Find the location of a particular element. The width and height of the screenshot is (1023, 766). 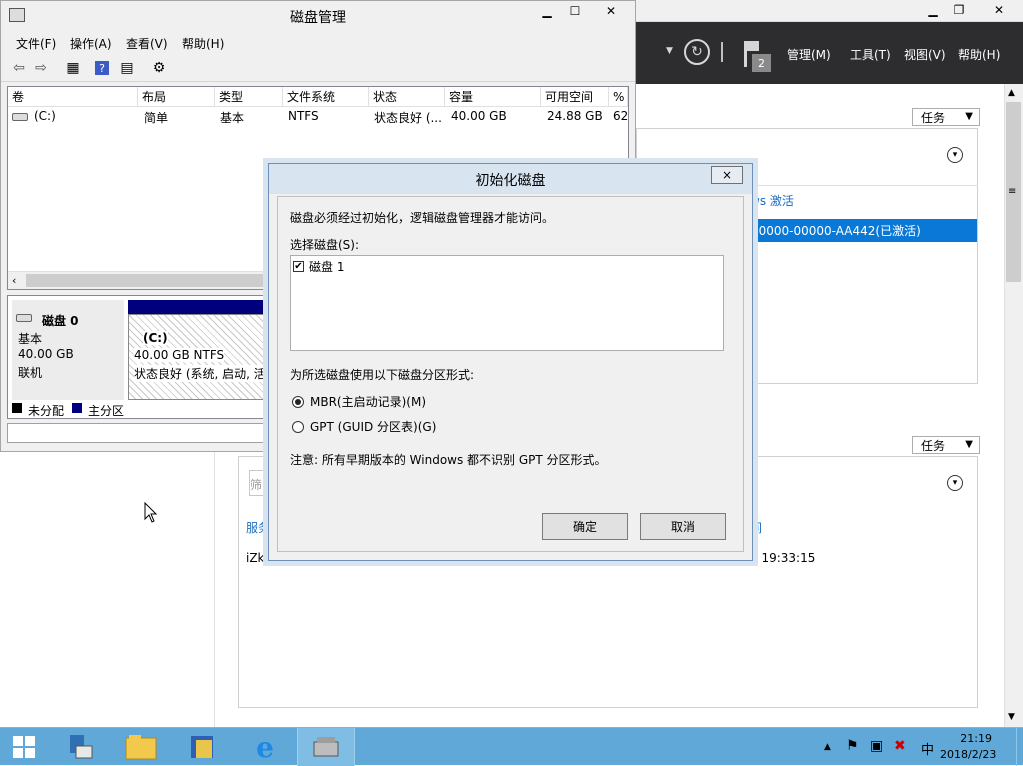

tasks-button-bottom: 任务 ▼ is located at coordinates (946, 445).